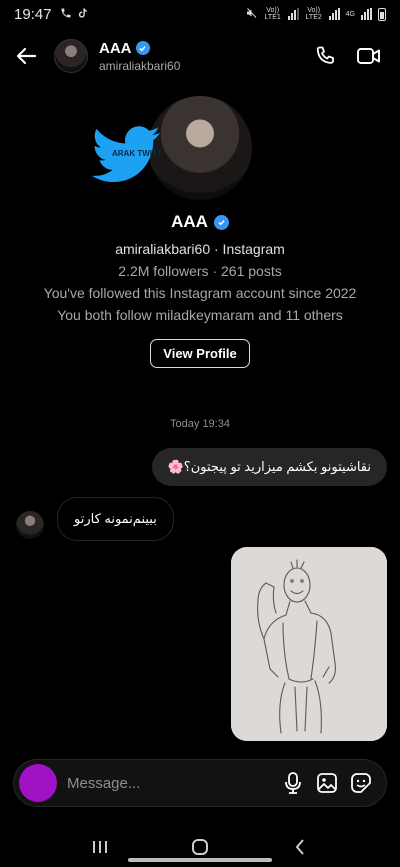 This screenshot has width=400, height=867. I want to click on data-label: 4G, so click(350, 14).